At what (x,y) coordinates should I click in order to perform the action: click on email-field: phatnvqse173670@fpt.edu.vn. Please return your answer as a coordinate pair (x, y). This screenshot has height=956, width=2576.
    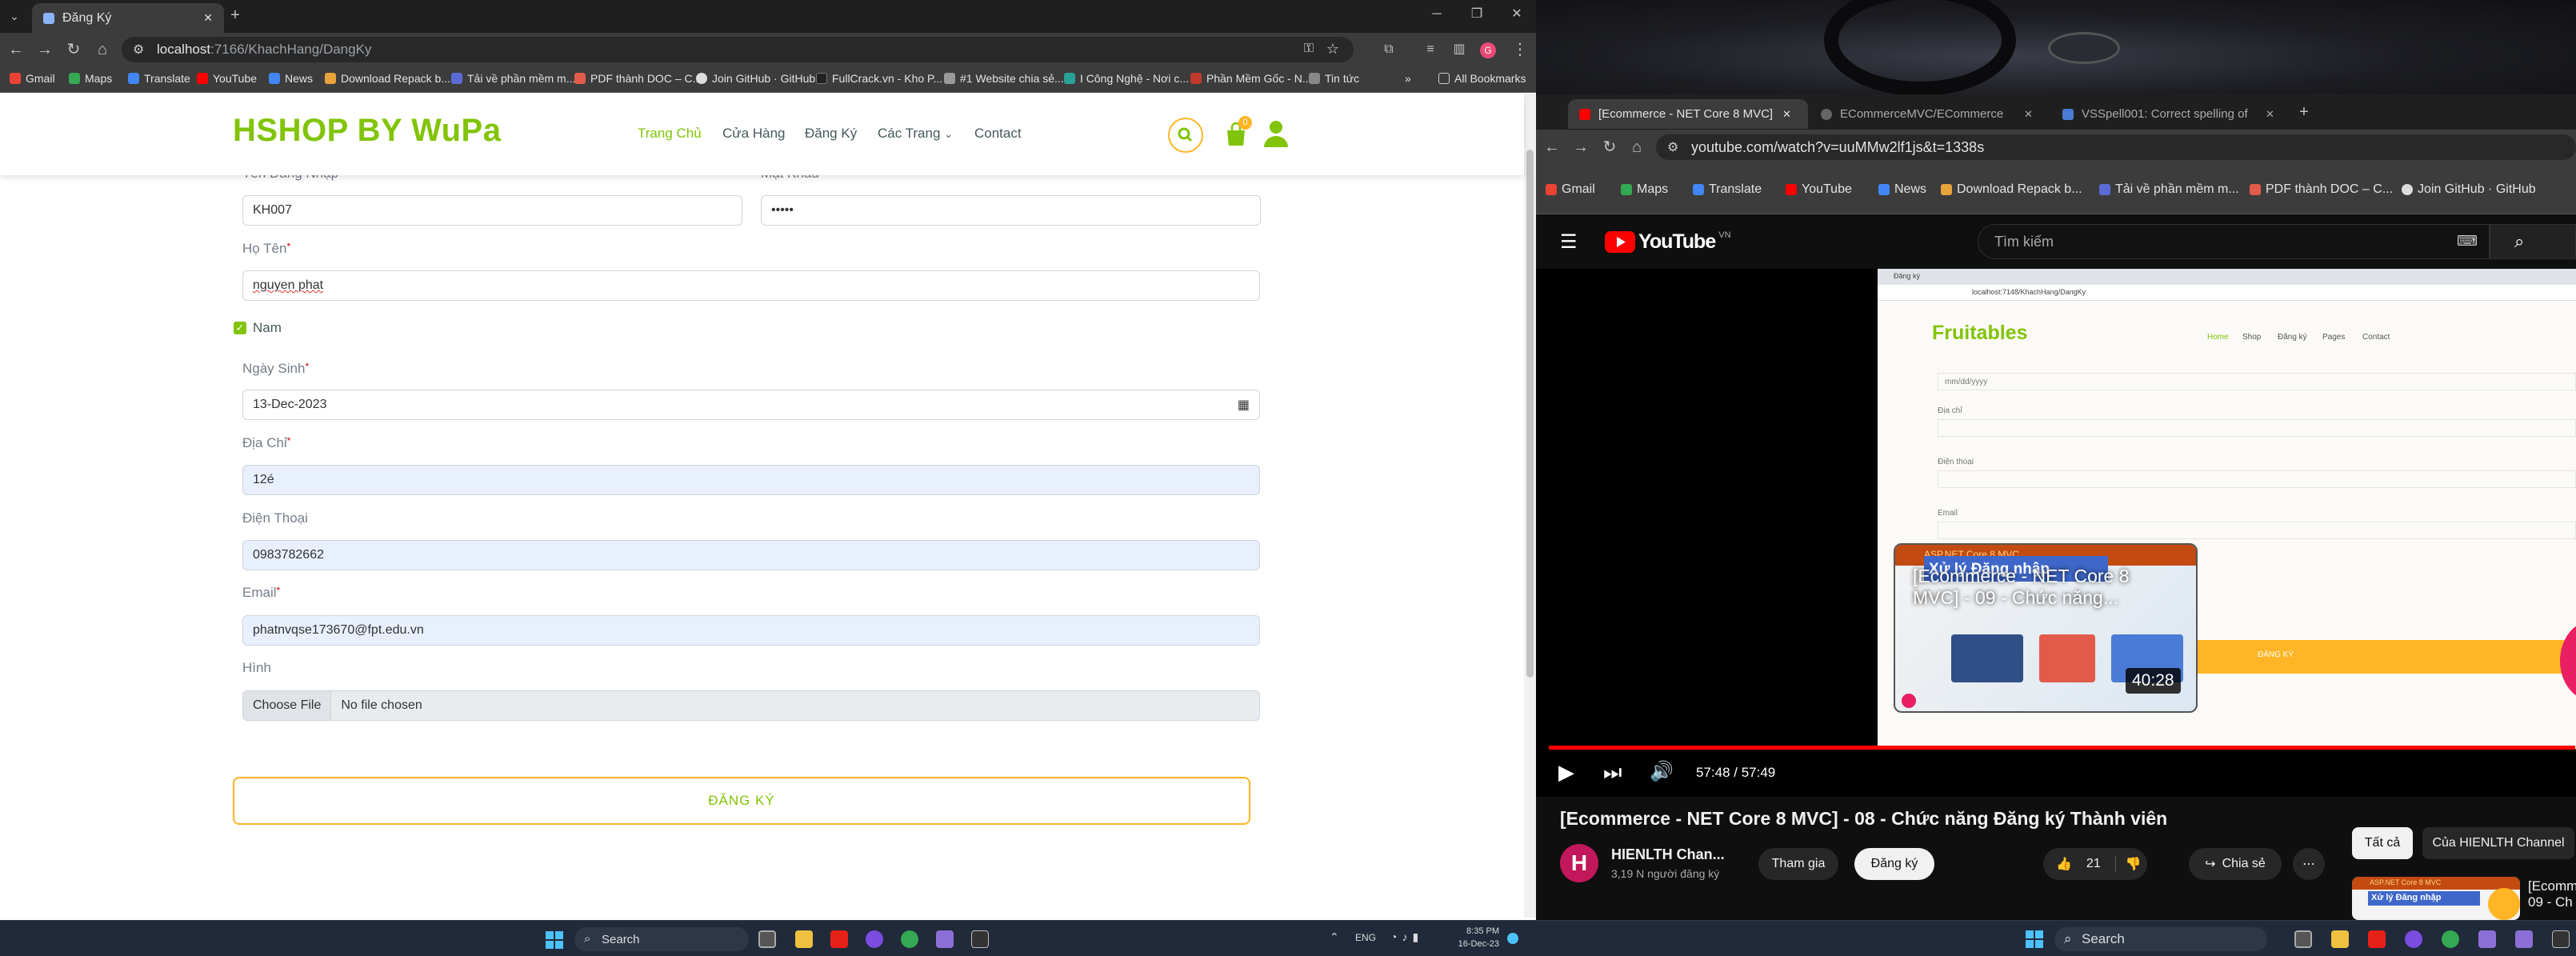
    Looking at the image, I should click on (751, 630).